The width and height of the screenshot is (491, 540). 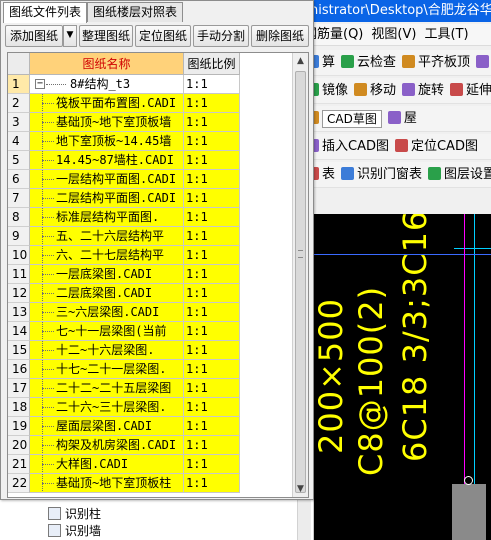 I want to click on drawing-name-cell: 七~十一层梁图(当前, so click(x=107, y=331).